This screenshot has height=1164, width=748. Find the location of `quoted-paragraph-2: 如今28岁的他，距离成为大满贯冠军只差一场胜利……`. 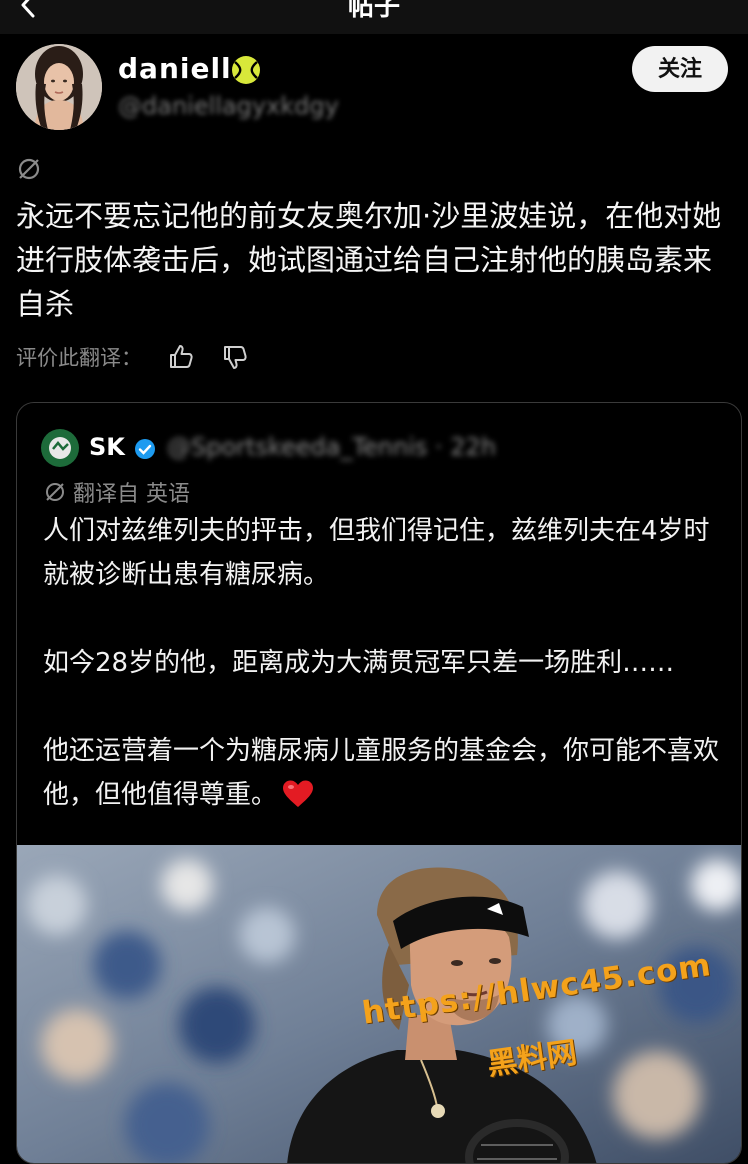

quoted-paragraph-2: 如今28岁的他，距离成为大满贯冠军只差一场胜利…… is located at coordinates (359, 663).